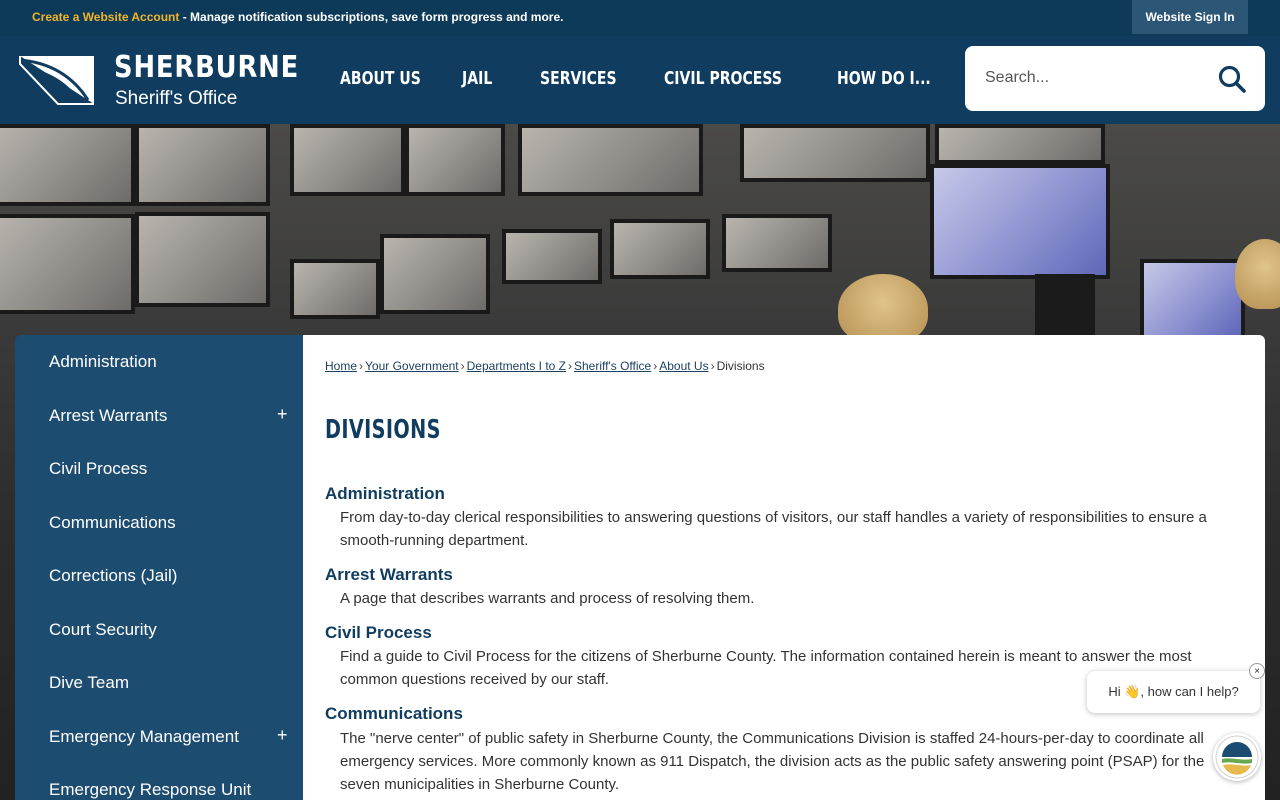 The width and height of the screenshot is (1280, 800). Describe the element at coordinates (108, 416) in the screenshot. I see `sidebar-item-arrest-warrants: Arrest Warrants` at that location.